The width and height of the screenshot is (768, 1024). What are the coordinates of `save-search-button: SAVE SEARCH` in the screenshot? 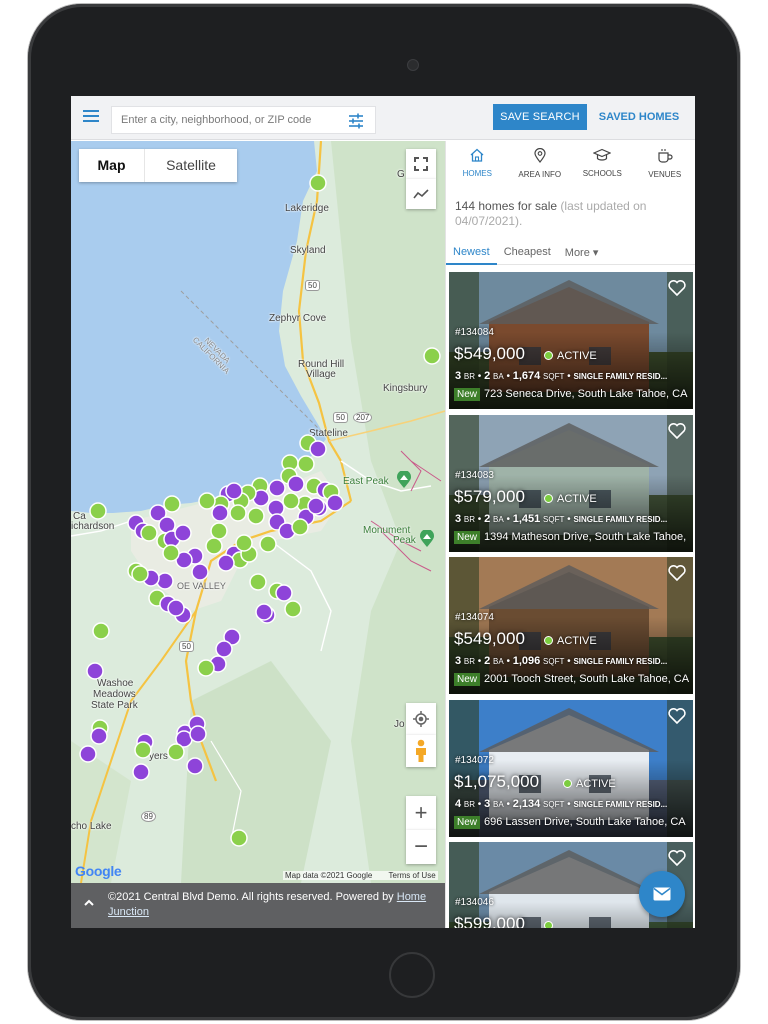 It's located at (540, 117).